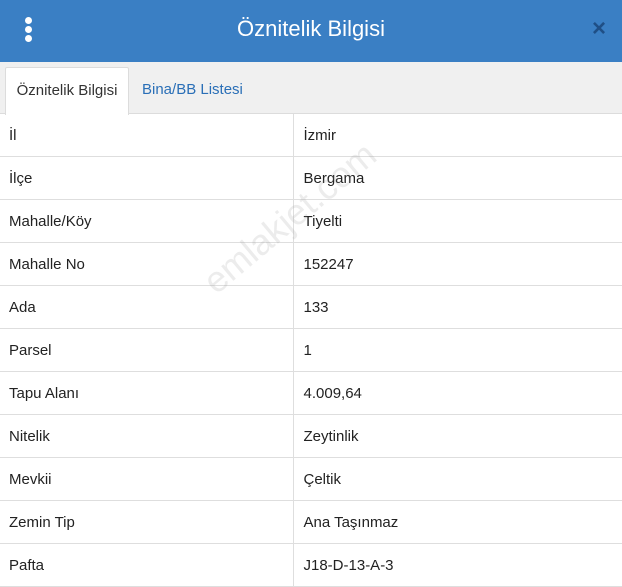  What do you see at coordinates (146, 522) in the screenshot?
I see `attribute-label: Zemin Tip` at bounding box center [146, 522].